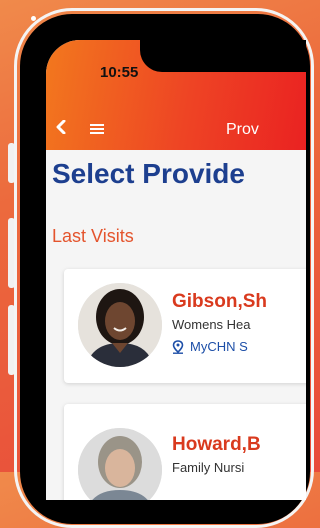  I want to click on hamburger-menu-icon, so click(97, 129).